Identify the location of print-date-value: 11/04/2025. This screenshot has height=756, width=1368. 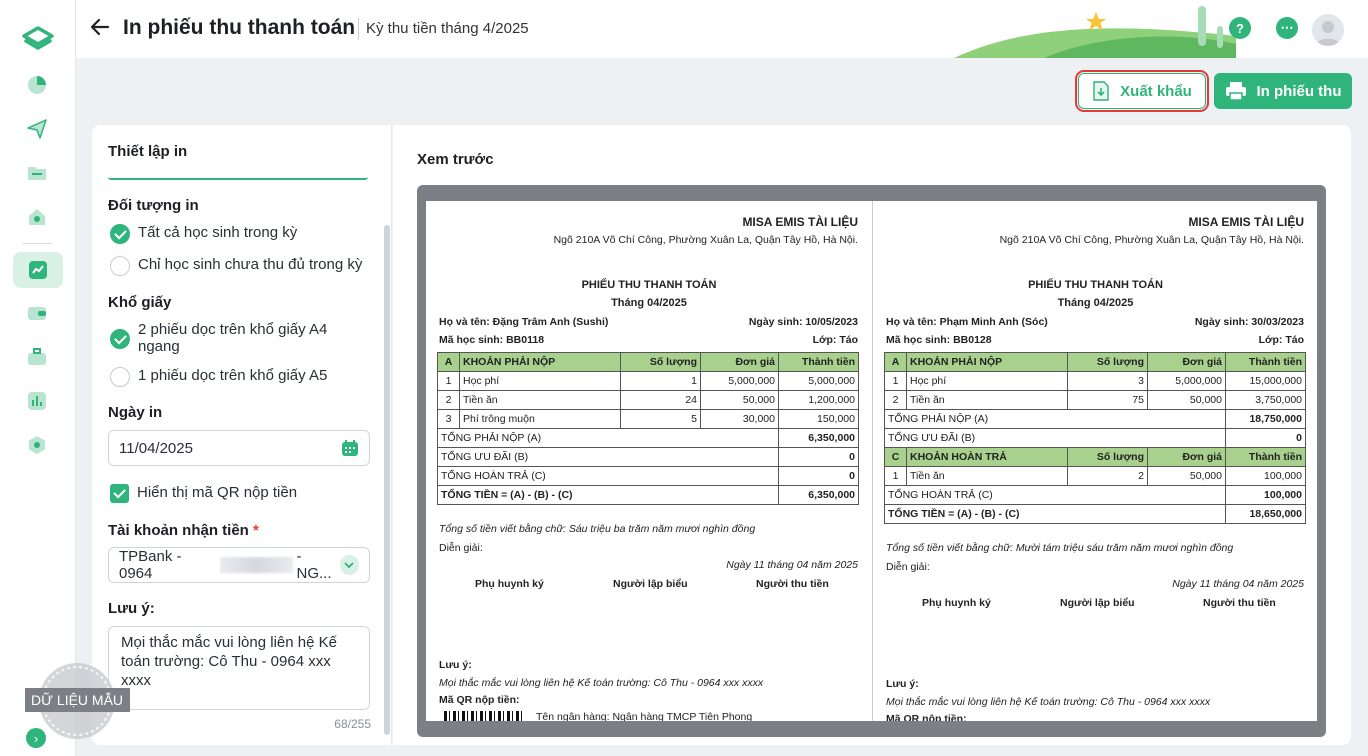
(156, 448).